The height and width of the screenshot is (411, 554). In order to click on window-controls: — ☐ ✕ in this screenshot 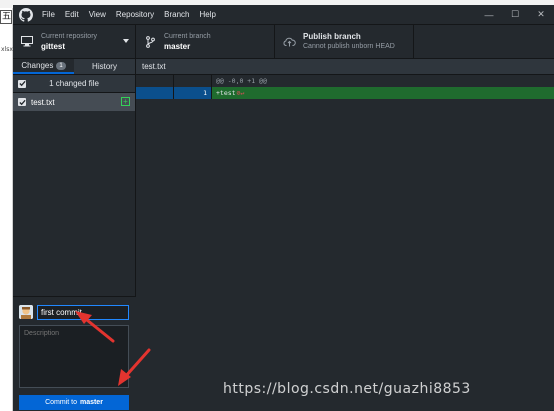, I will do `click(515, 14)`.